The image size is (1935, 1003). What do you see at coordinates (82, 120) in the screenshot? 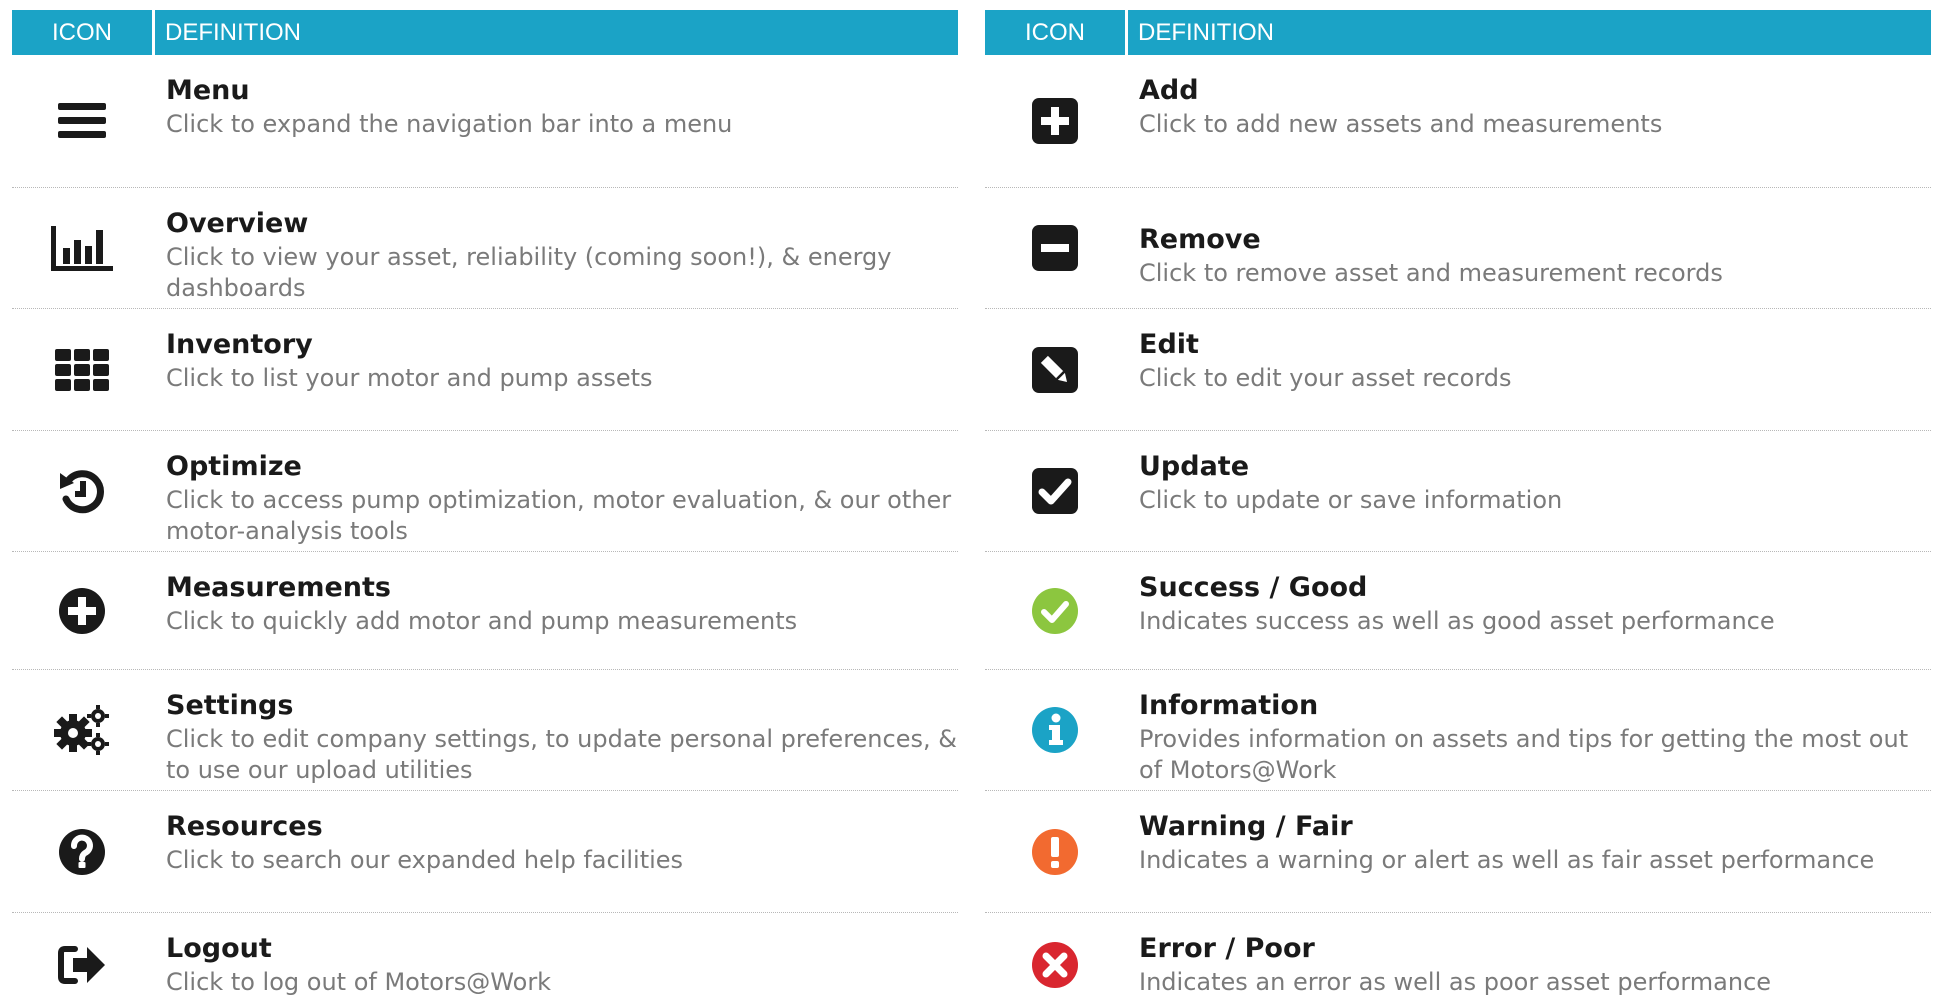
I see `menu-icon` at bounding box center [82, 120].